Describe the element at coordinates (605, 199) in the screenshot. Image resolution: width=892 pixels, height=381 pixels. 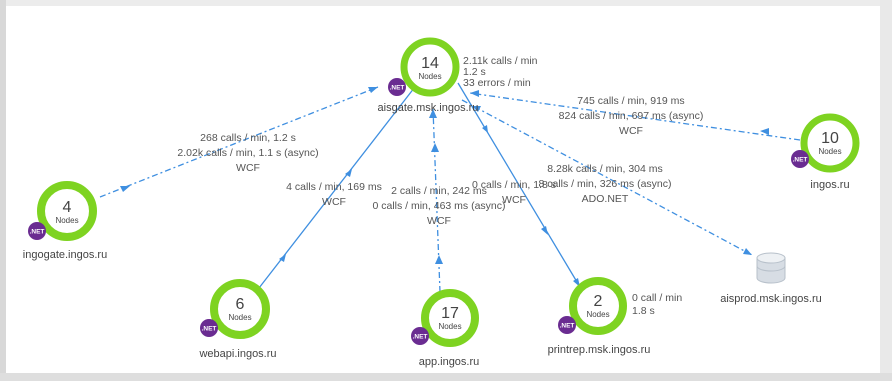
I see `edge-label-protocol: ADO.NET` at that location.